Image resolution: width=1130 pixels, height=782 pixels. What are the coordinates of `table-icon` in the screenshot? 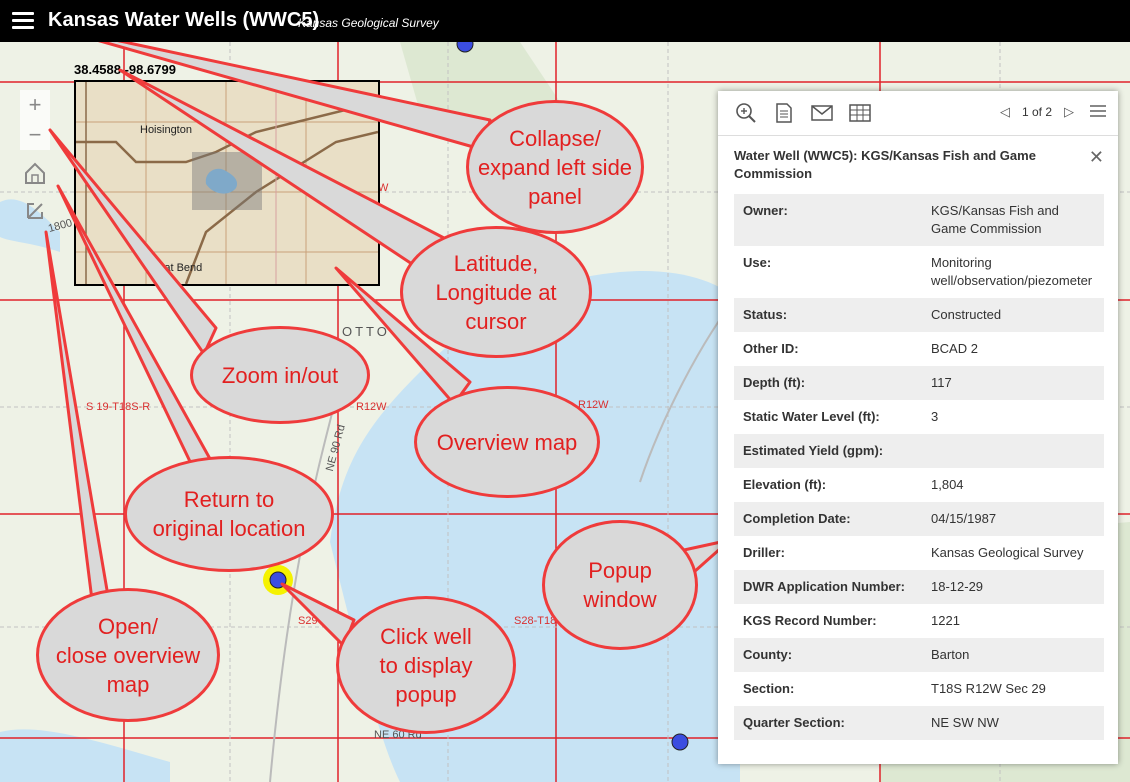 It's located at (860, 113).